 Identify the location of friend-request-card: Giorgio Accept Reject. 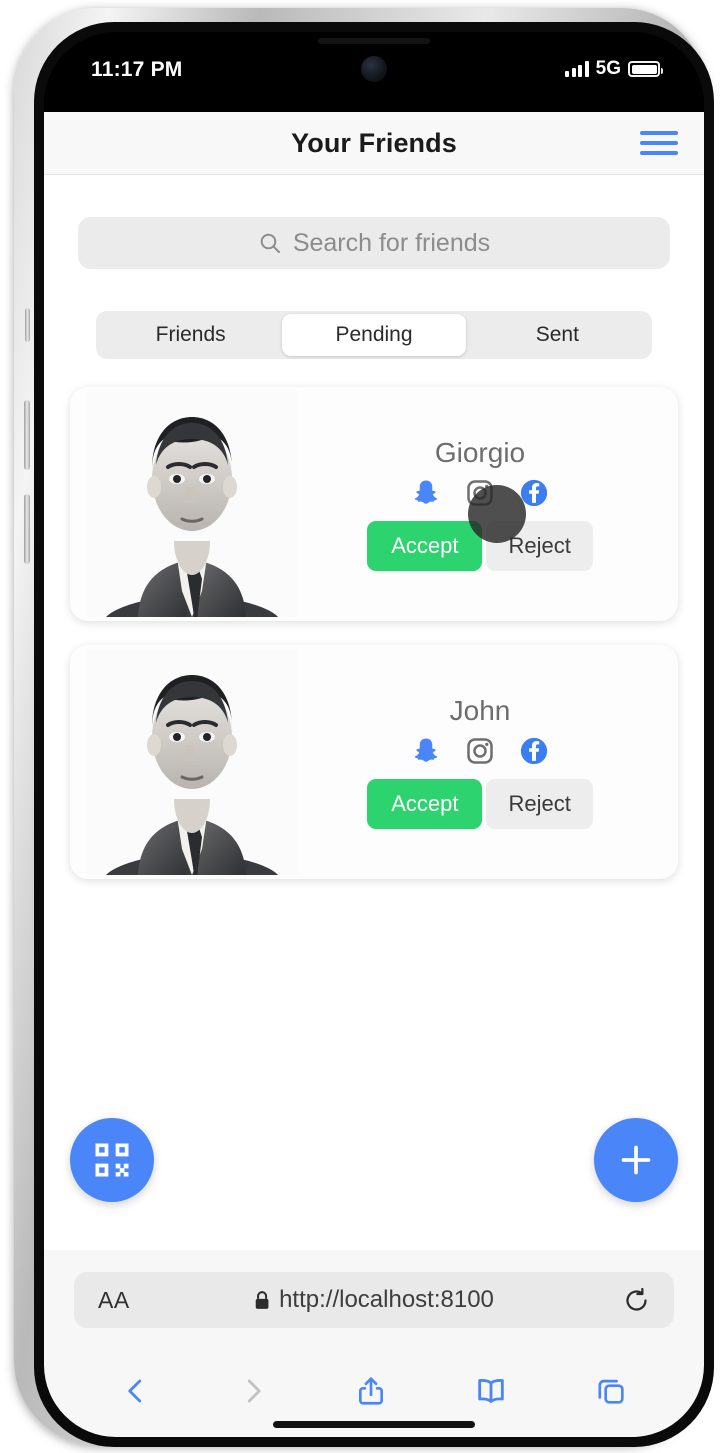
(374, 504).